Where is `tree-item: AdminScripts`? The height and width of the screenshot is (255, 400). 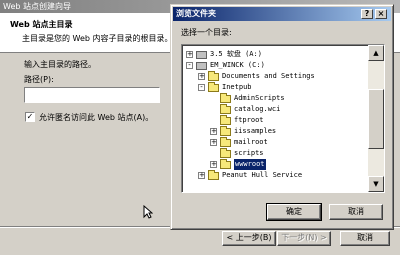 tree-item: AdminScripts is located at coordinates (275, 98).